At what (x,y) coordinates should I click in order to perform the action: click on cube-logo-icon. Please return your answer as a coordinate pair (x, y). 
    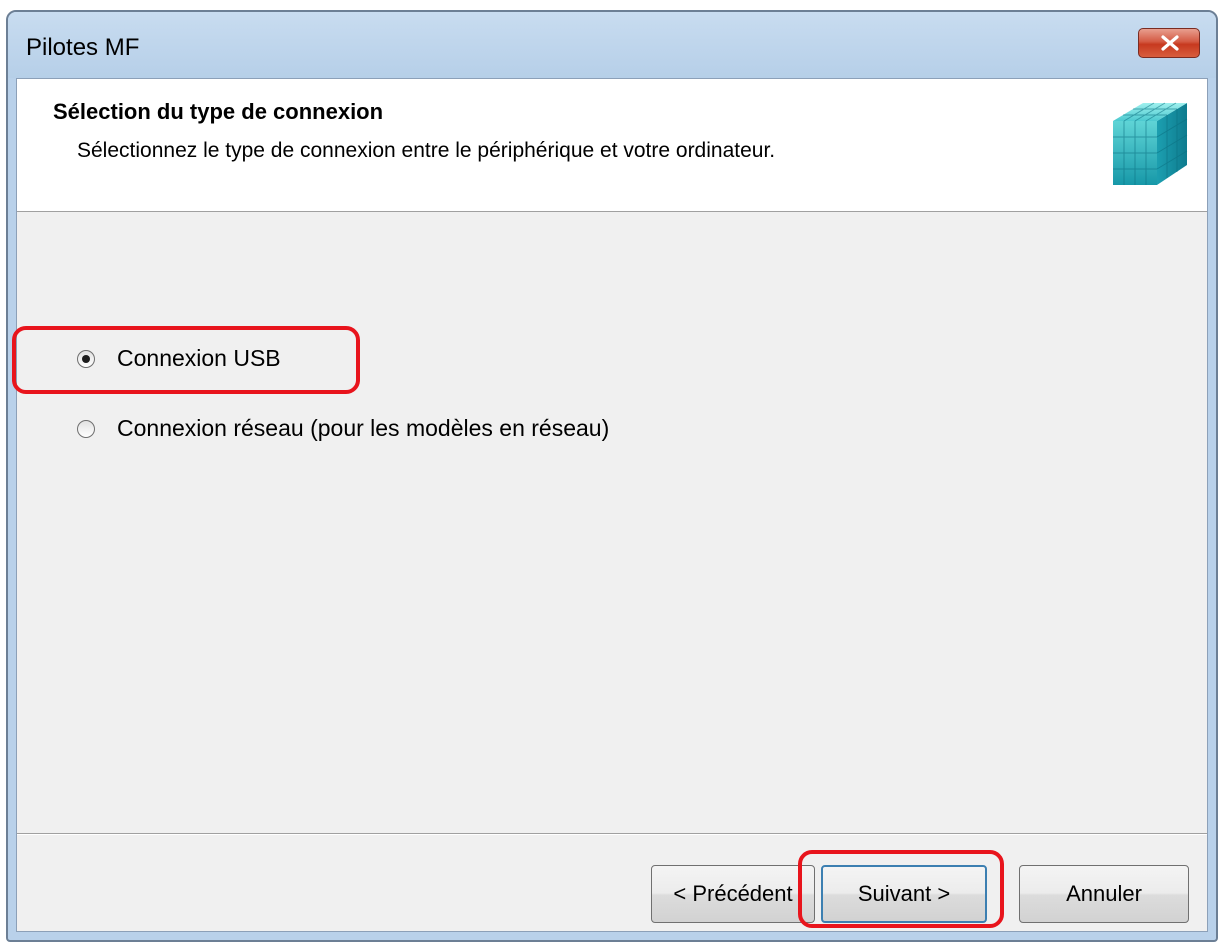
    Looking at the image, I should click on (1150, 143).